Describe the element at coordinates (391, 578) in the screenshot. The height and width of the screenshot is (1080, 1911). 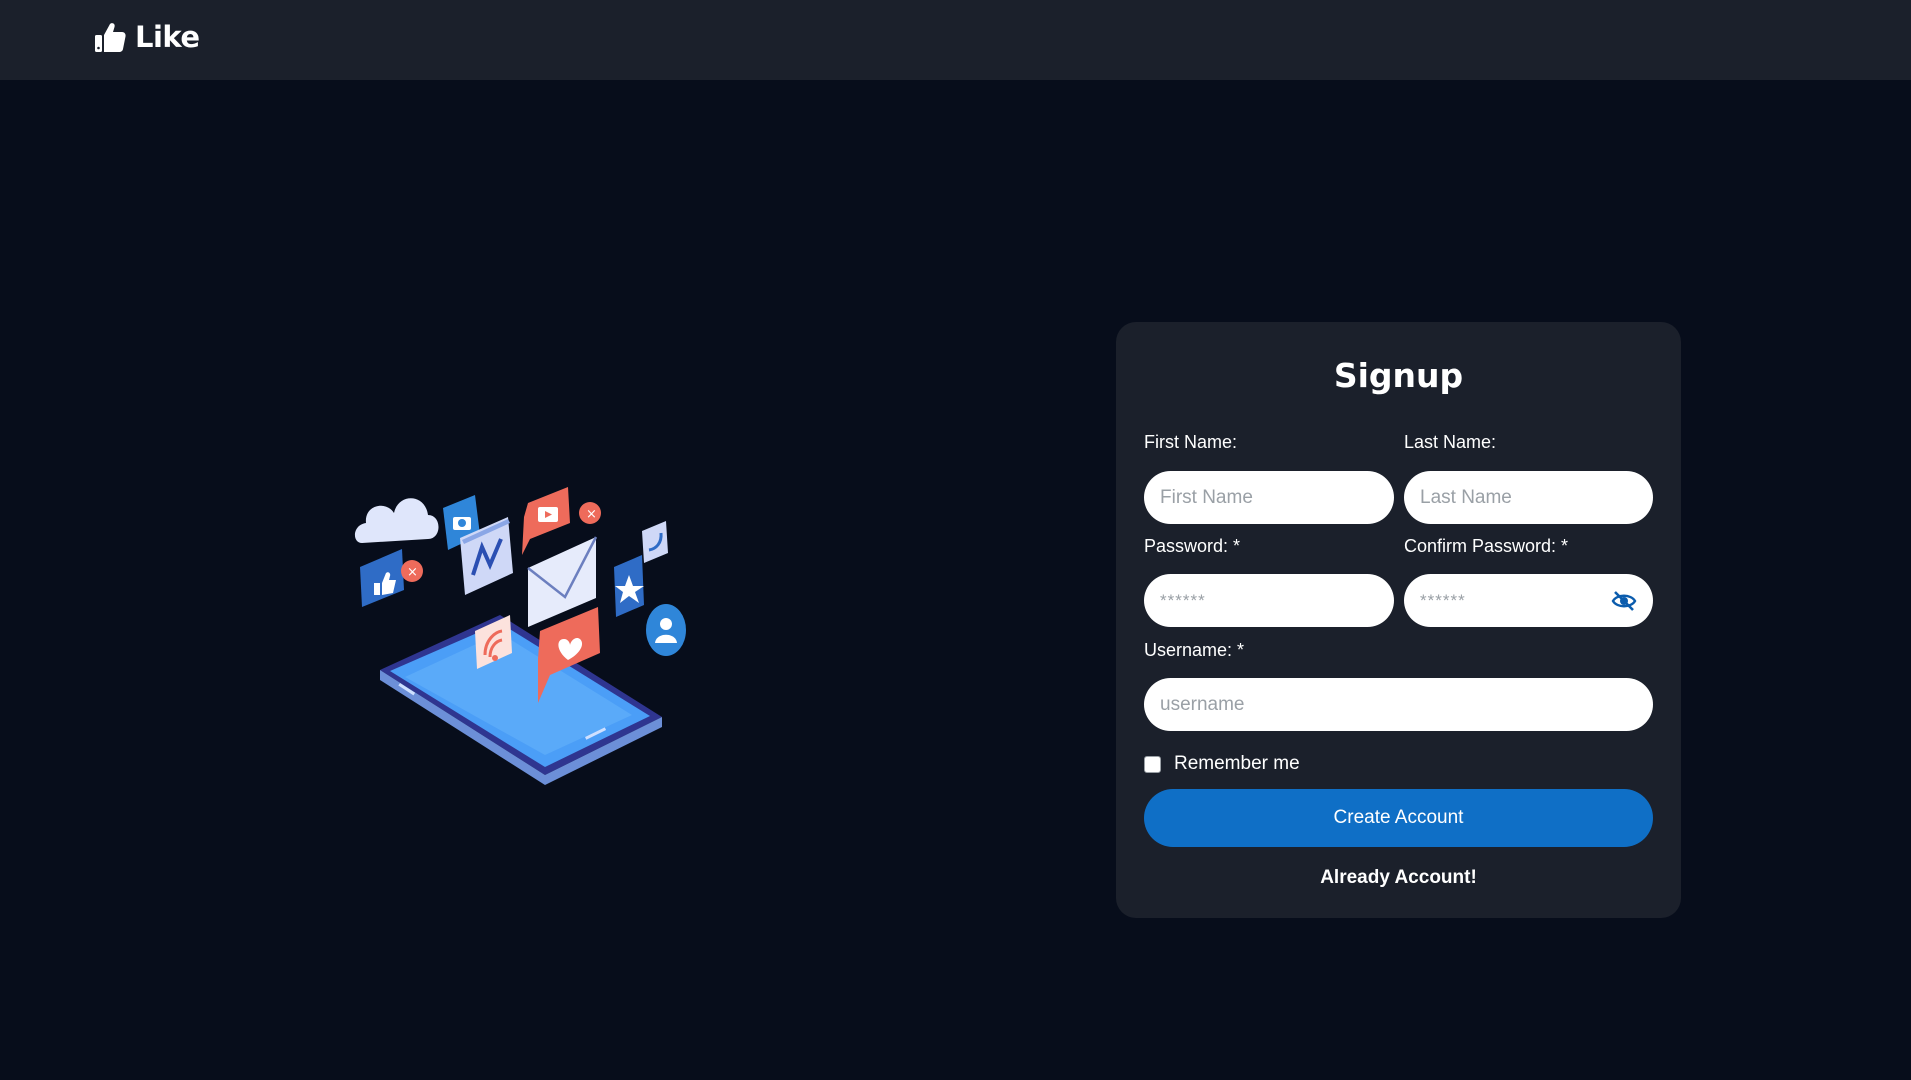
I see `like-bubble-icon: ×` at that location.